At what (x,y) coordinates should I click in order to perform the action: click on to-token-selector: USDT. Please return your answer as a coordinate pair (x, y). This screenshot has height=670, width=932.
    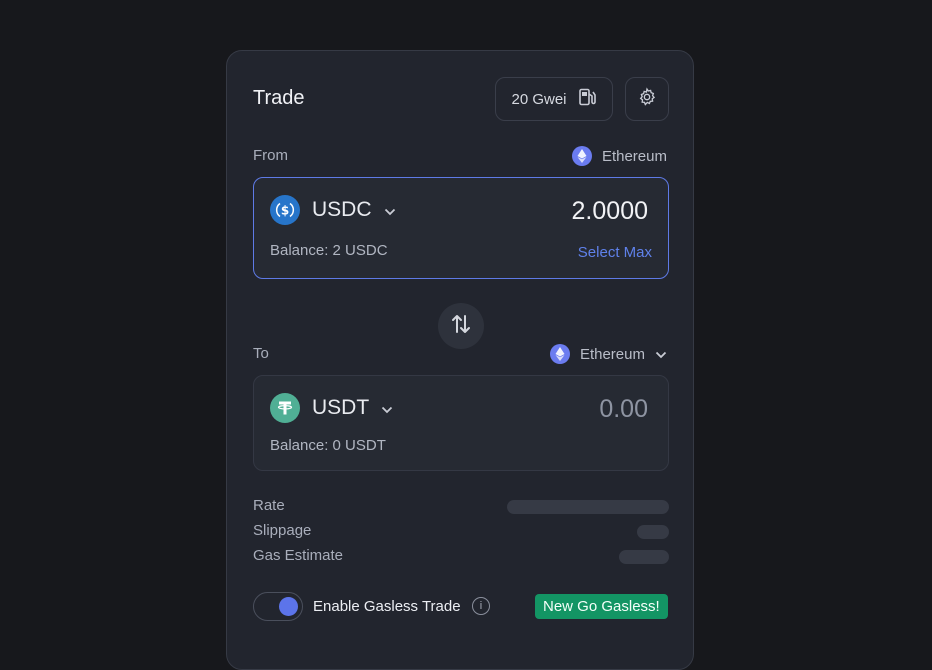
    Looking at the image, I should click on (331, 408).